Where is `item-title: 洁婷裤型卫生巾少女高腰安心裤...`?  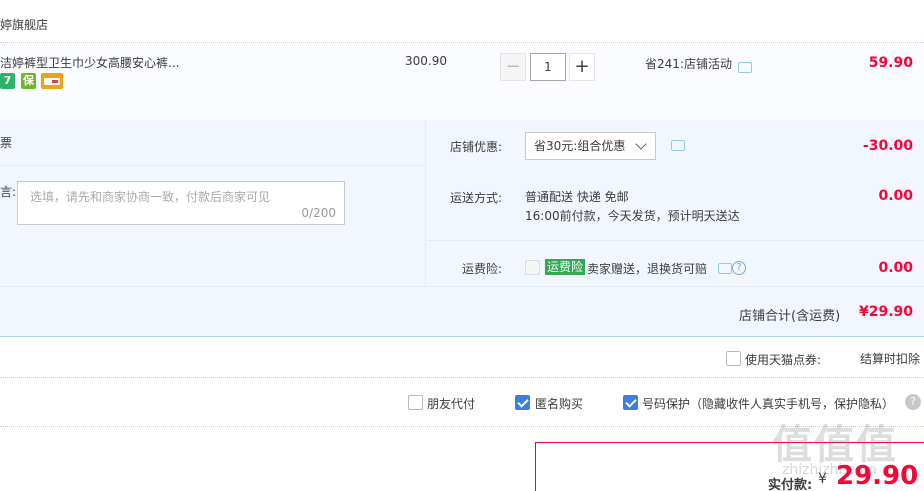 item-title: 洁婷裤型卫生巾少女高腰安心裤... is located at coordinates (89, 62).